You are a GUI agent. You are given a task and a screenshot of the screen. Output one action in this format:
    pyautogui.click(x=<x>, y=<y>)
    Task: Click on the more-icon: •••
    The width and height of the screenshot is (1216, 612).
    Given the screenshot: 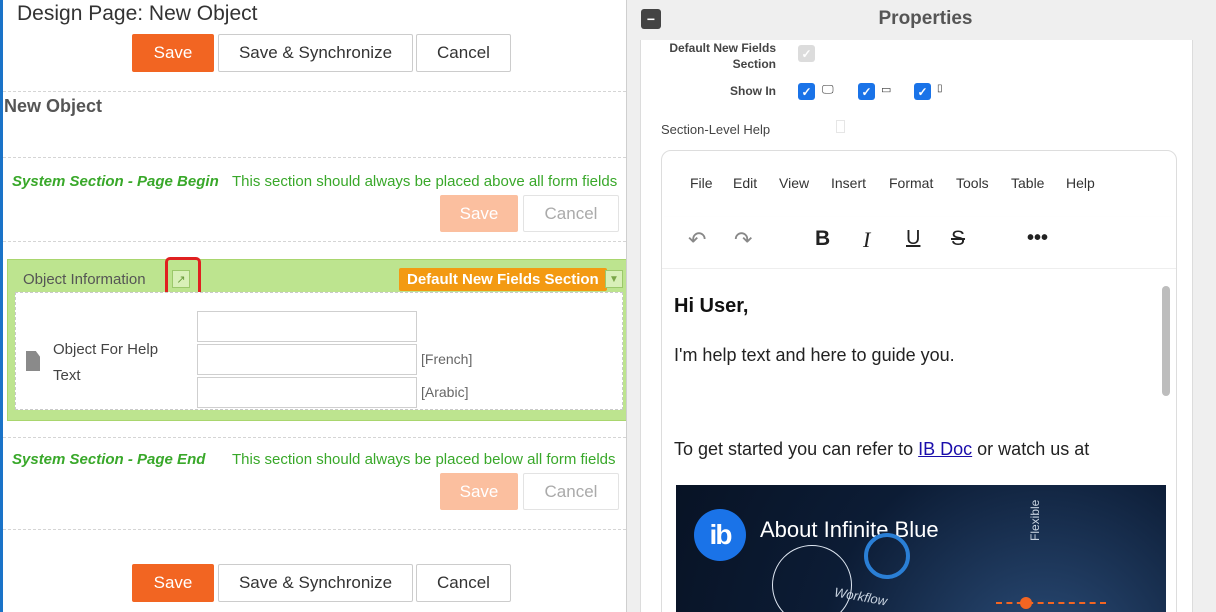 What is the action you would take?
    pyautogui.click(x=1037, y=238)
    